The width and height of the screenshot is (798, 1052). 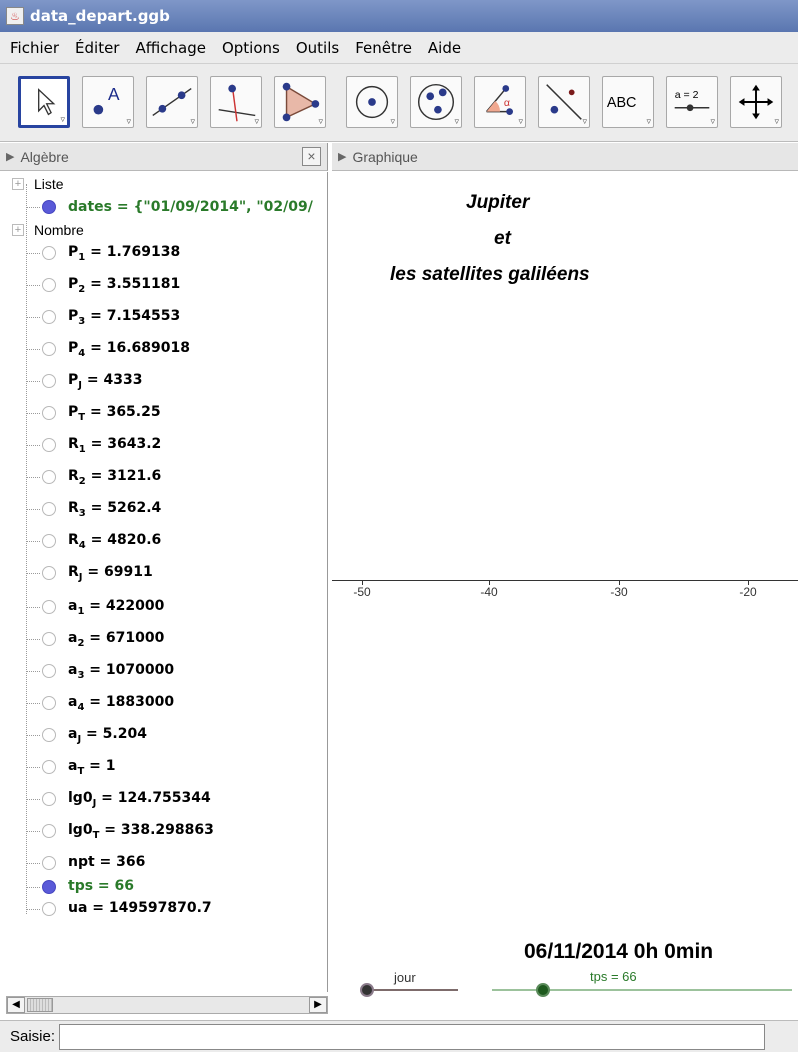 What do you see at coordinates (114, 94) in the screenshot?
I see `svg-text: A` at bounding box center [114, 94].